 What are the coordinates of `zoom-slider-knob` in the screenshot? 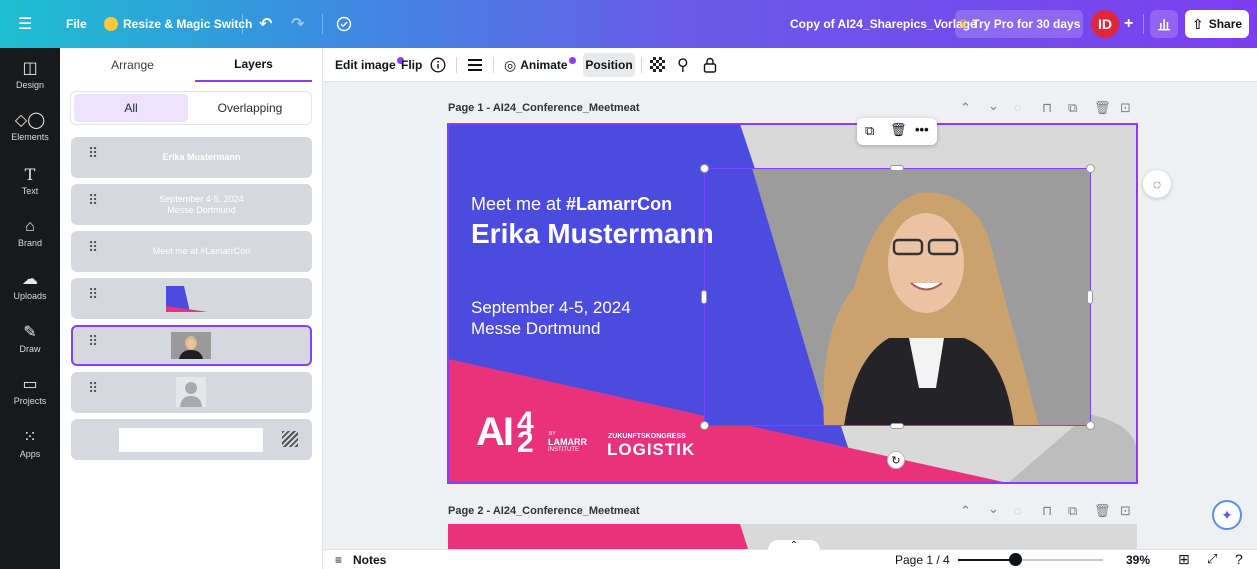 It's located at (1015, 559).